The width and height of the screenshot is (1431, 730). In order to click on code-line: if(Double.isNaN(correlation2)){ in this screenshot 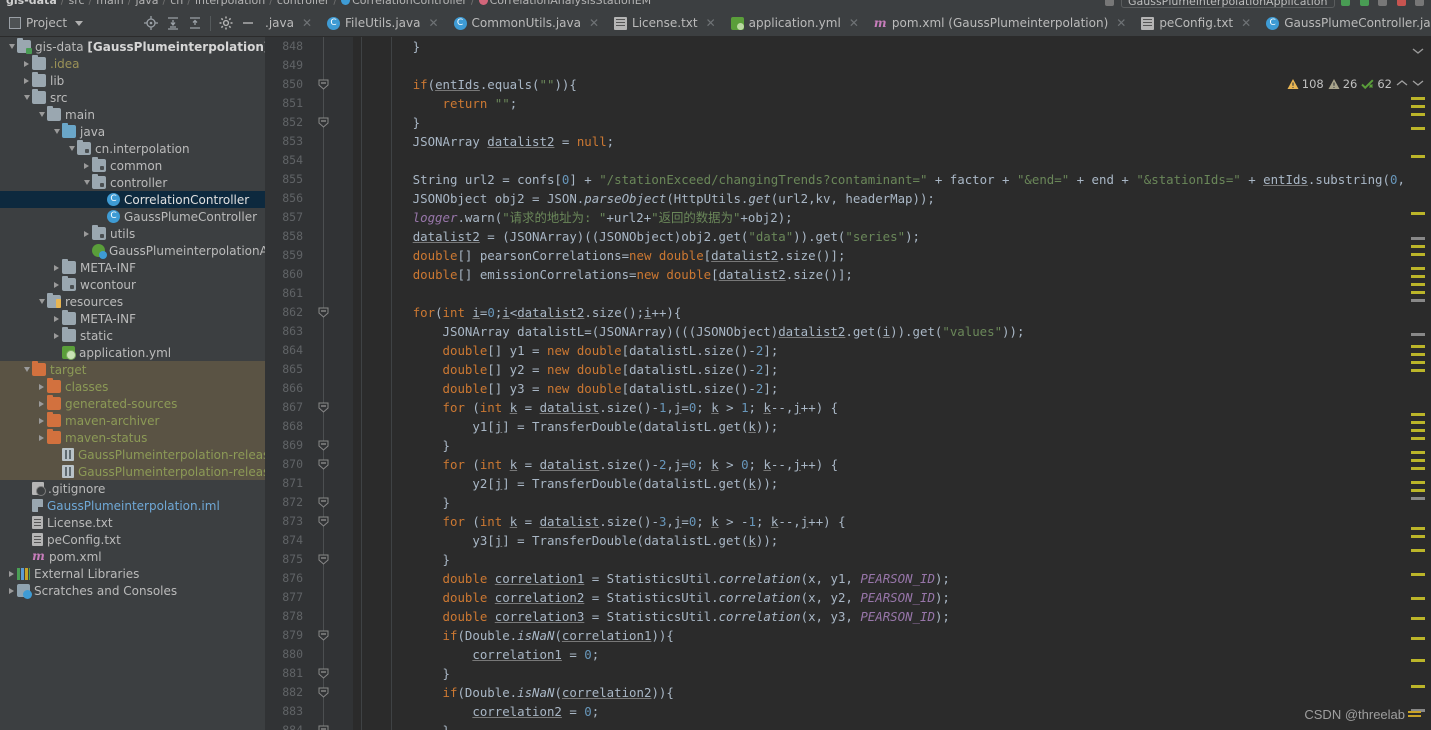, I will do `click(879, 692)`.